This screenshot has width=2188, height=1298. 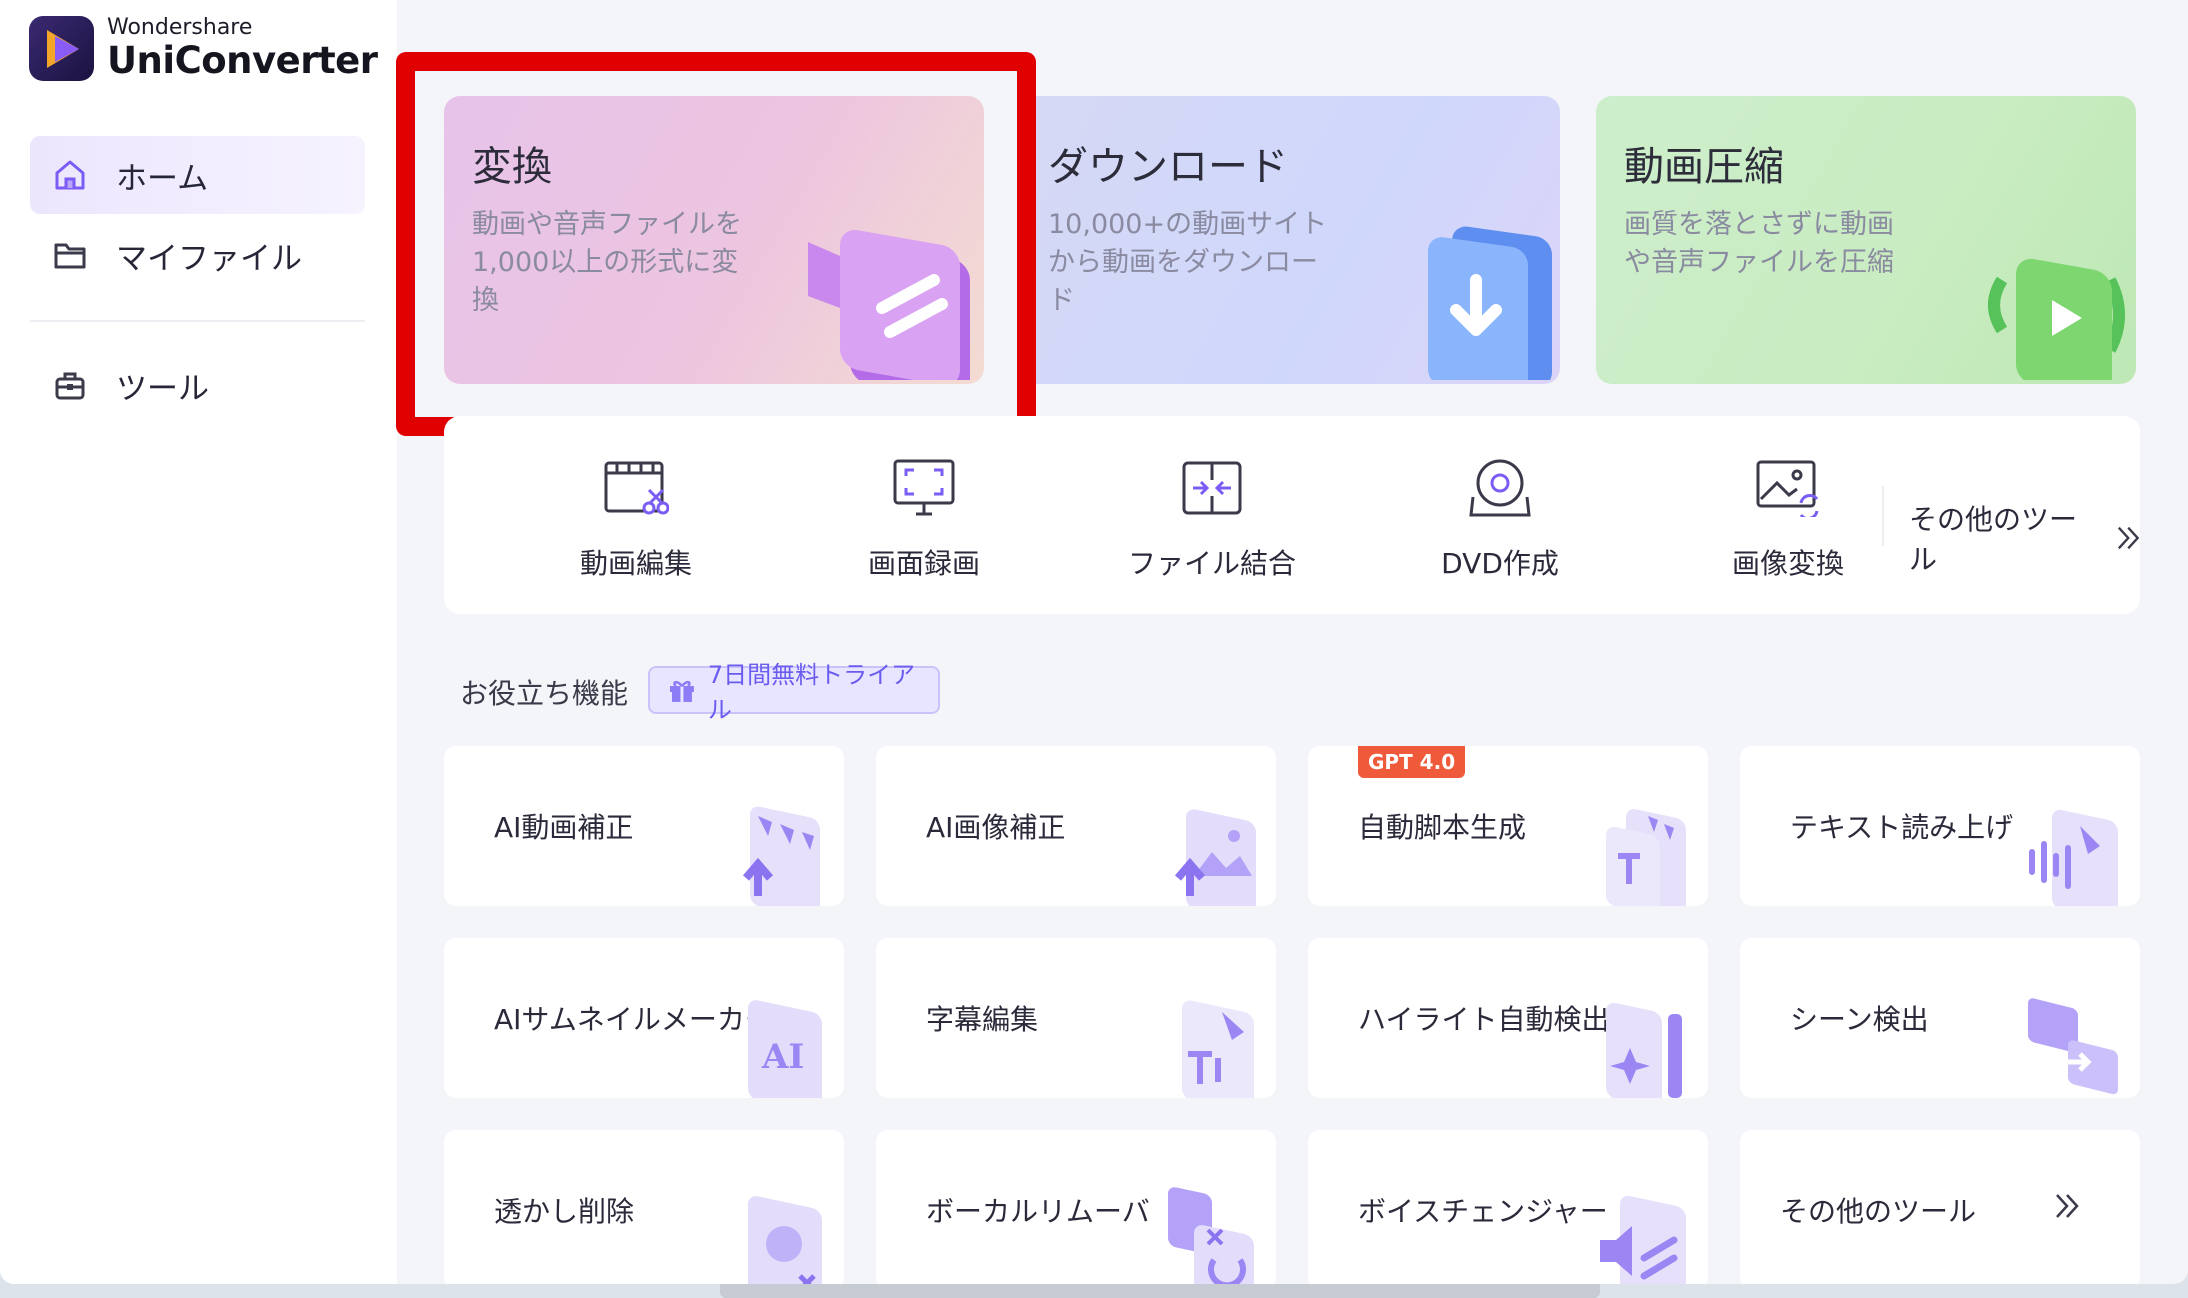 I want to click on compress-card: 動画圧縮 画質を落とさずに動画や音声ファイルを圧縮, so click(x=1866, y=240).